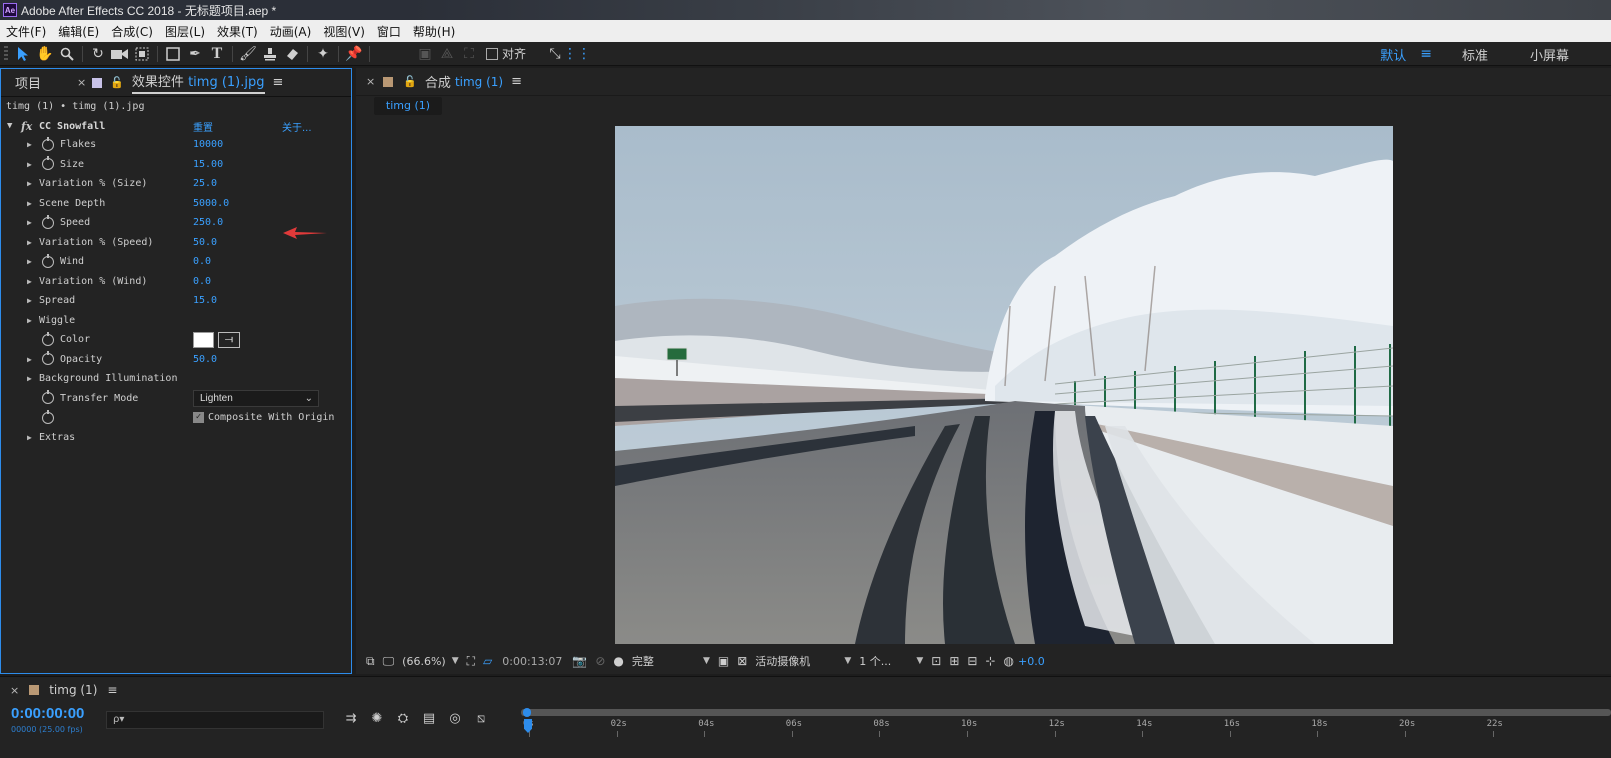 The width and height of the screenshot is (1611, 758). What do you see at coordinates (671, 661) in the screenshot?
I see `resolution-select: 完整 ▼` at bounding box center [671, 661].